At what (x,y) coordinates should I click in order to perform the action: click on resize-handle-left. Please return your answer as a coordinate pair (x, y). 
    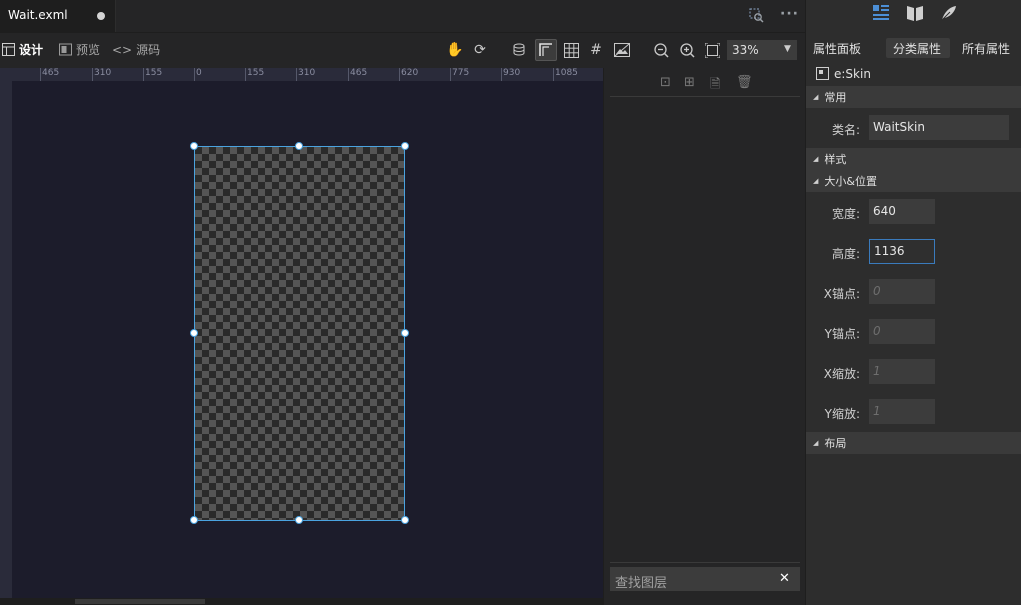
    Looking at the image, I should click on (194, 333).